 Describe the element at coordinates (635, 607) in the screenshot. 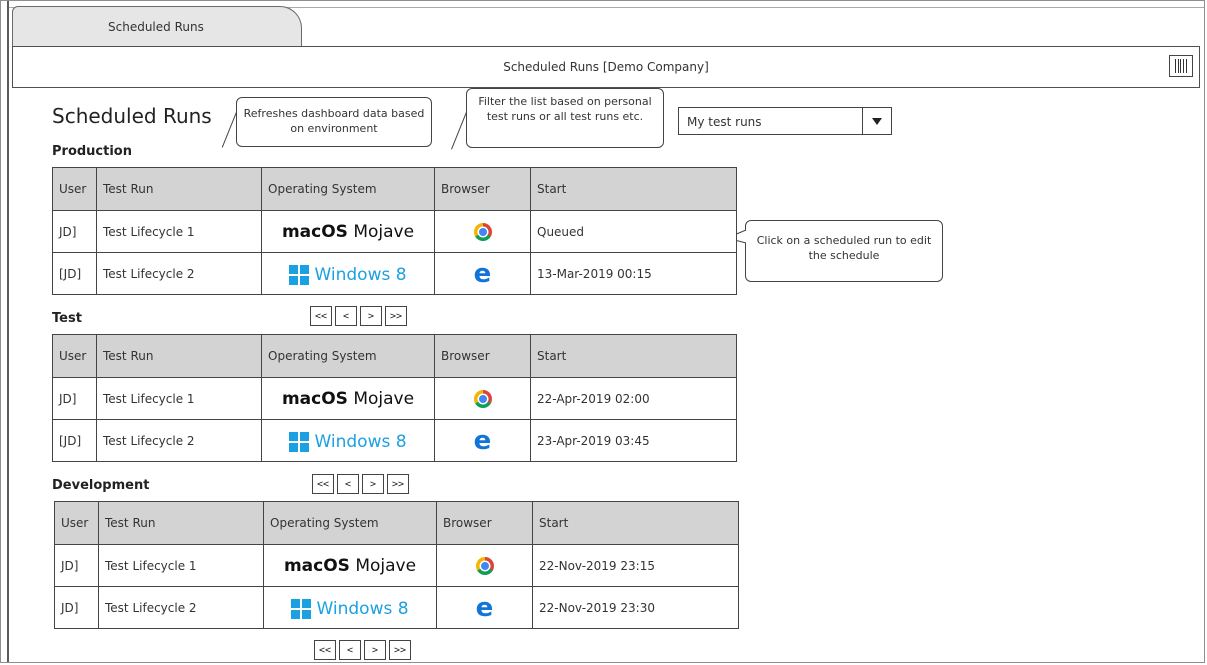

I see `cell-start: 22-Nov-2019 23:30` at that location.